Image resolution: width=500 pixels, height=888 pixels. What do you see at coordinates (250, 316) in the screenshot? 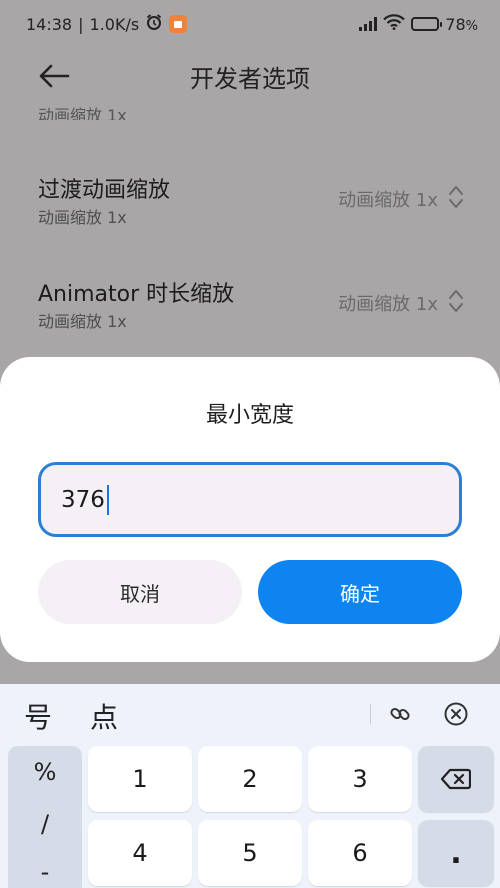
I see `setting-animator-duration-scale: Animator 时长缩放 动画缩放 1x 动画缩放 1x` at bounding box center [250, 316].